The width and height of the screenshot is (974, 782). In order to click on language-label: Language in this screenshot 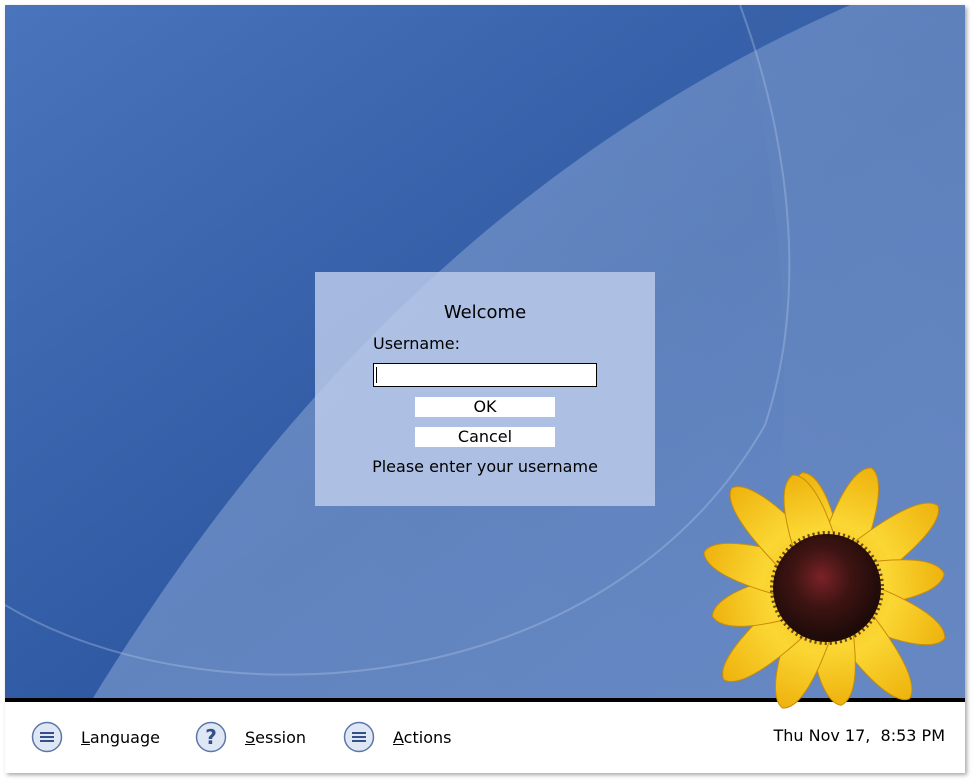, I will do `click(120, 737)`.